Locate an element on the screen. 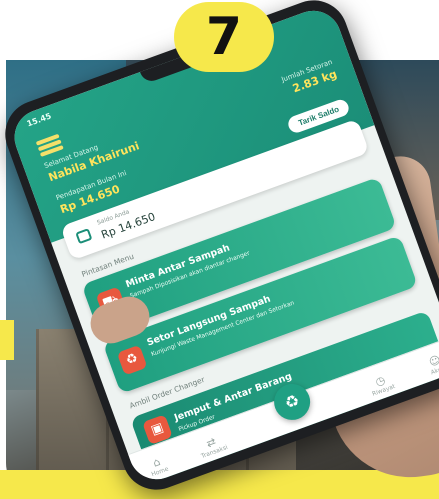  status-time: 15.45 is located at coordinates (39, 120).